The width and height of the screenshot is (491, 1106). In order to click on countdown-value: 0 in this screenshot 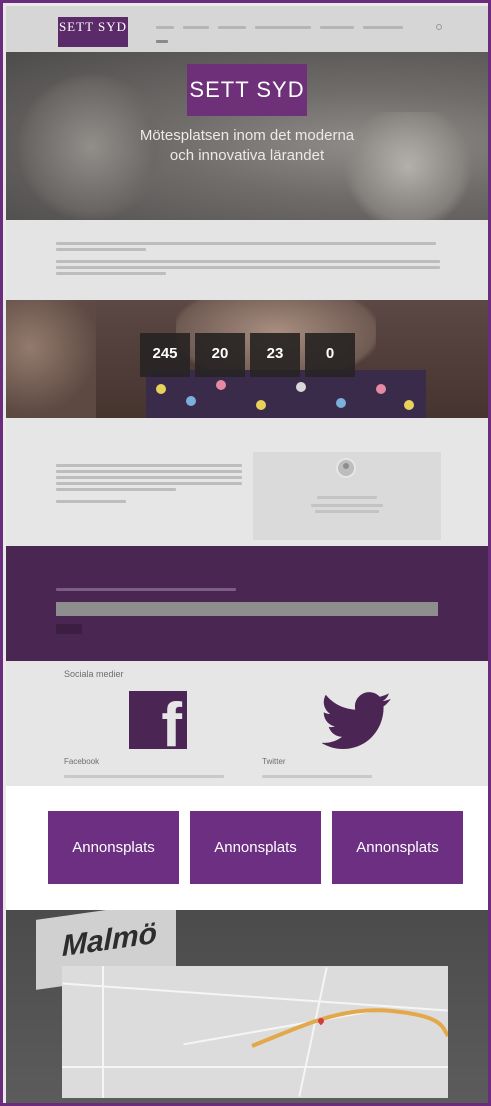, I will do `click(330, 353)`.